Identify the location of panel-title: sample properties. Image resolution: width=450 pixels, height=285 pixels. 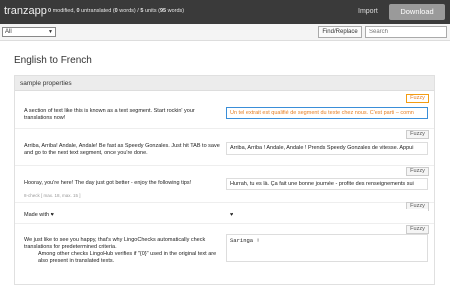
(224, 83).